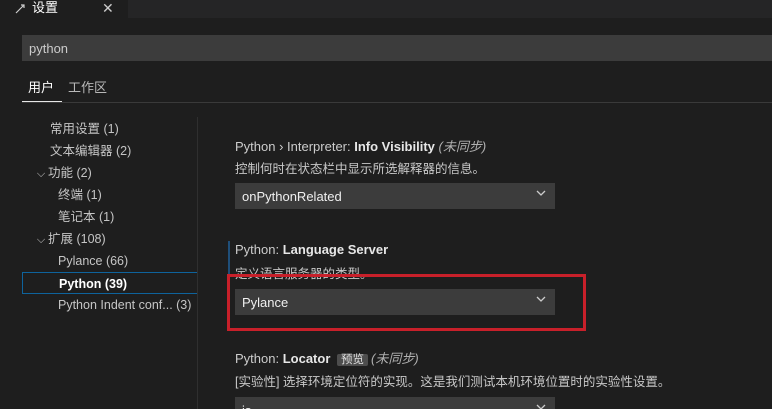 This screenshot has height=409, width=772. I want to click on setting-description: 定义语言服务器的类型。, so click(304, 274).